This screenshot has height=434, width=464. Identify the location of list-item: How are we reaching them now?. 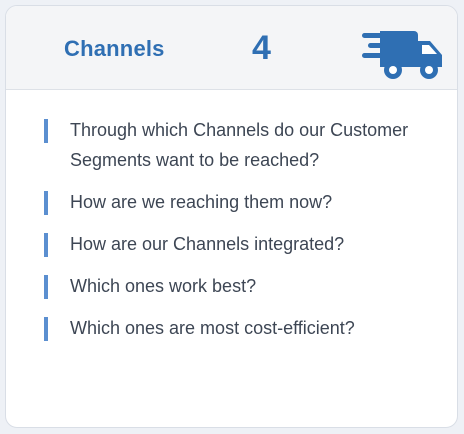
(244, 202).